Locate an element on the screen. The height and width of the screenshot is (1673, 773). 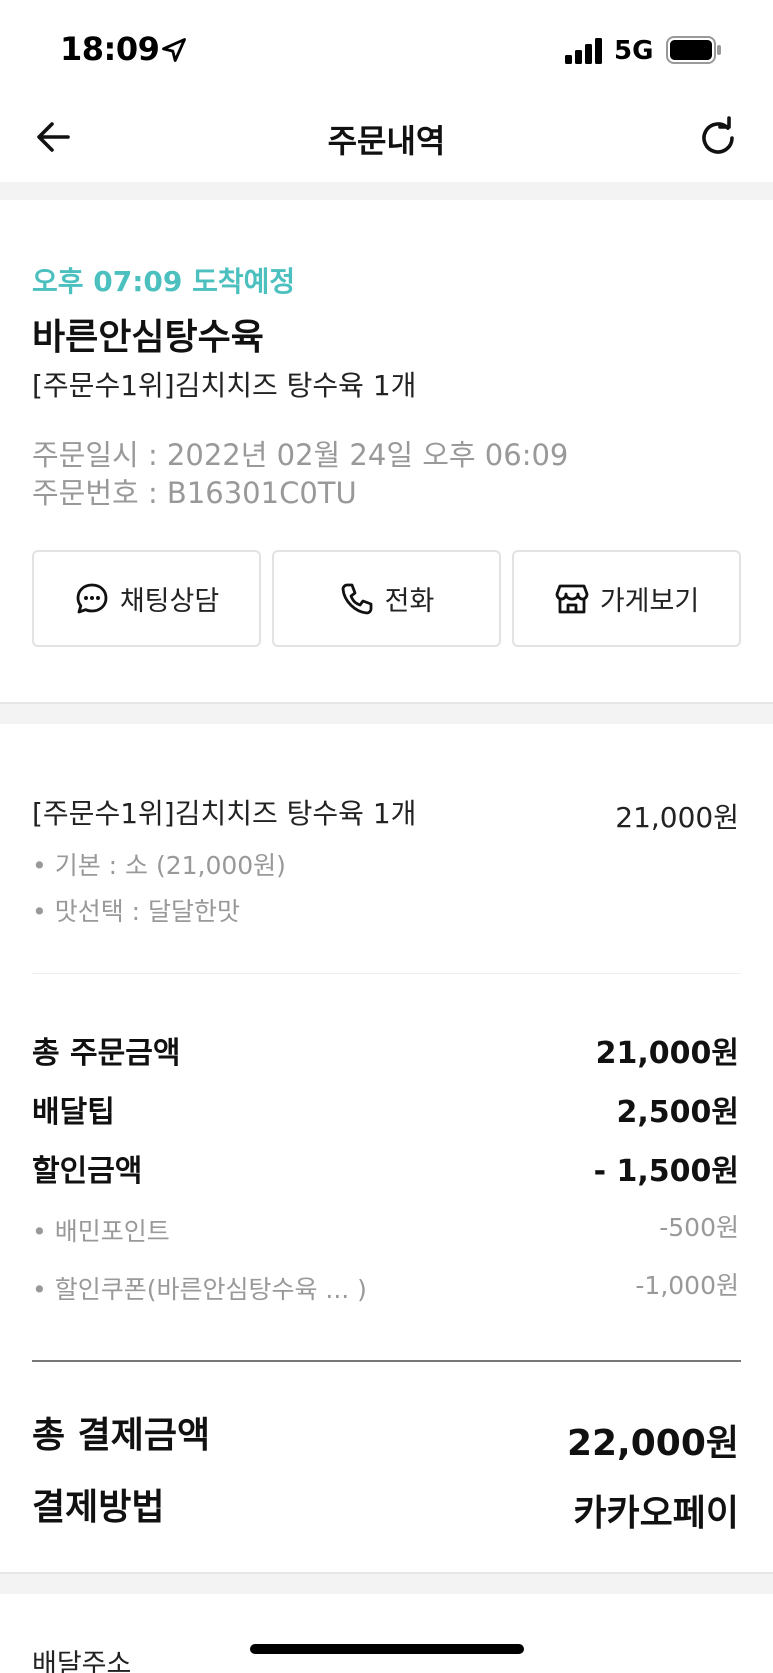
total-payment-value: 22,000원 is located at coordinates (652, 1443).